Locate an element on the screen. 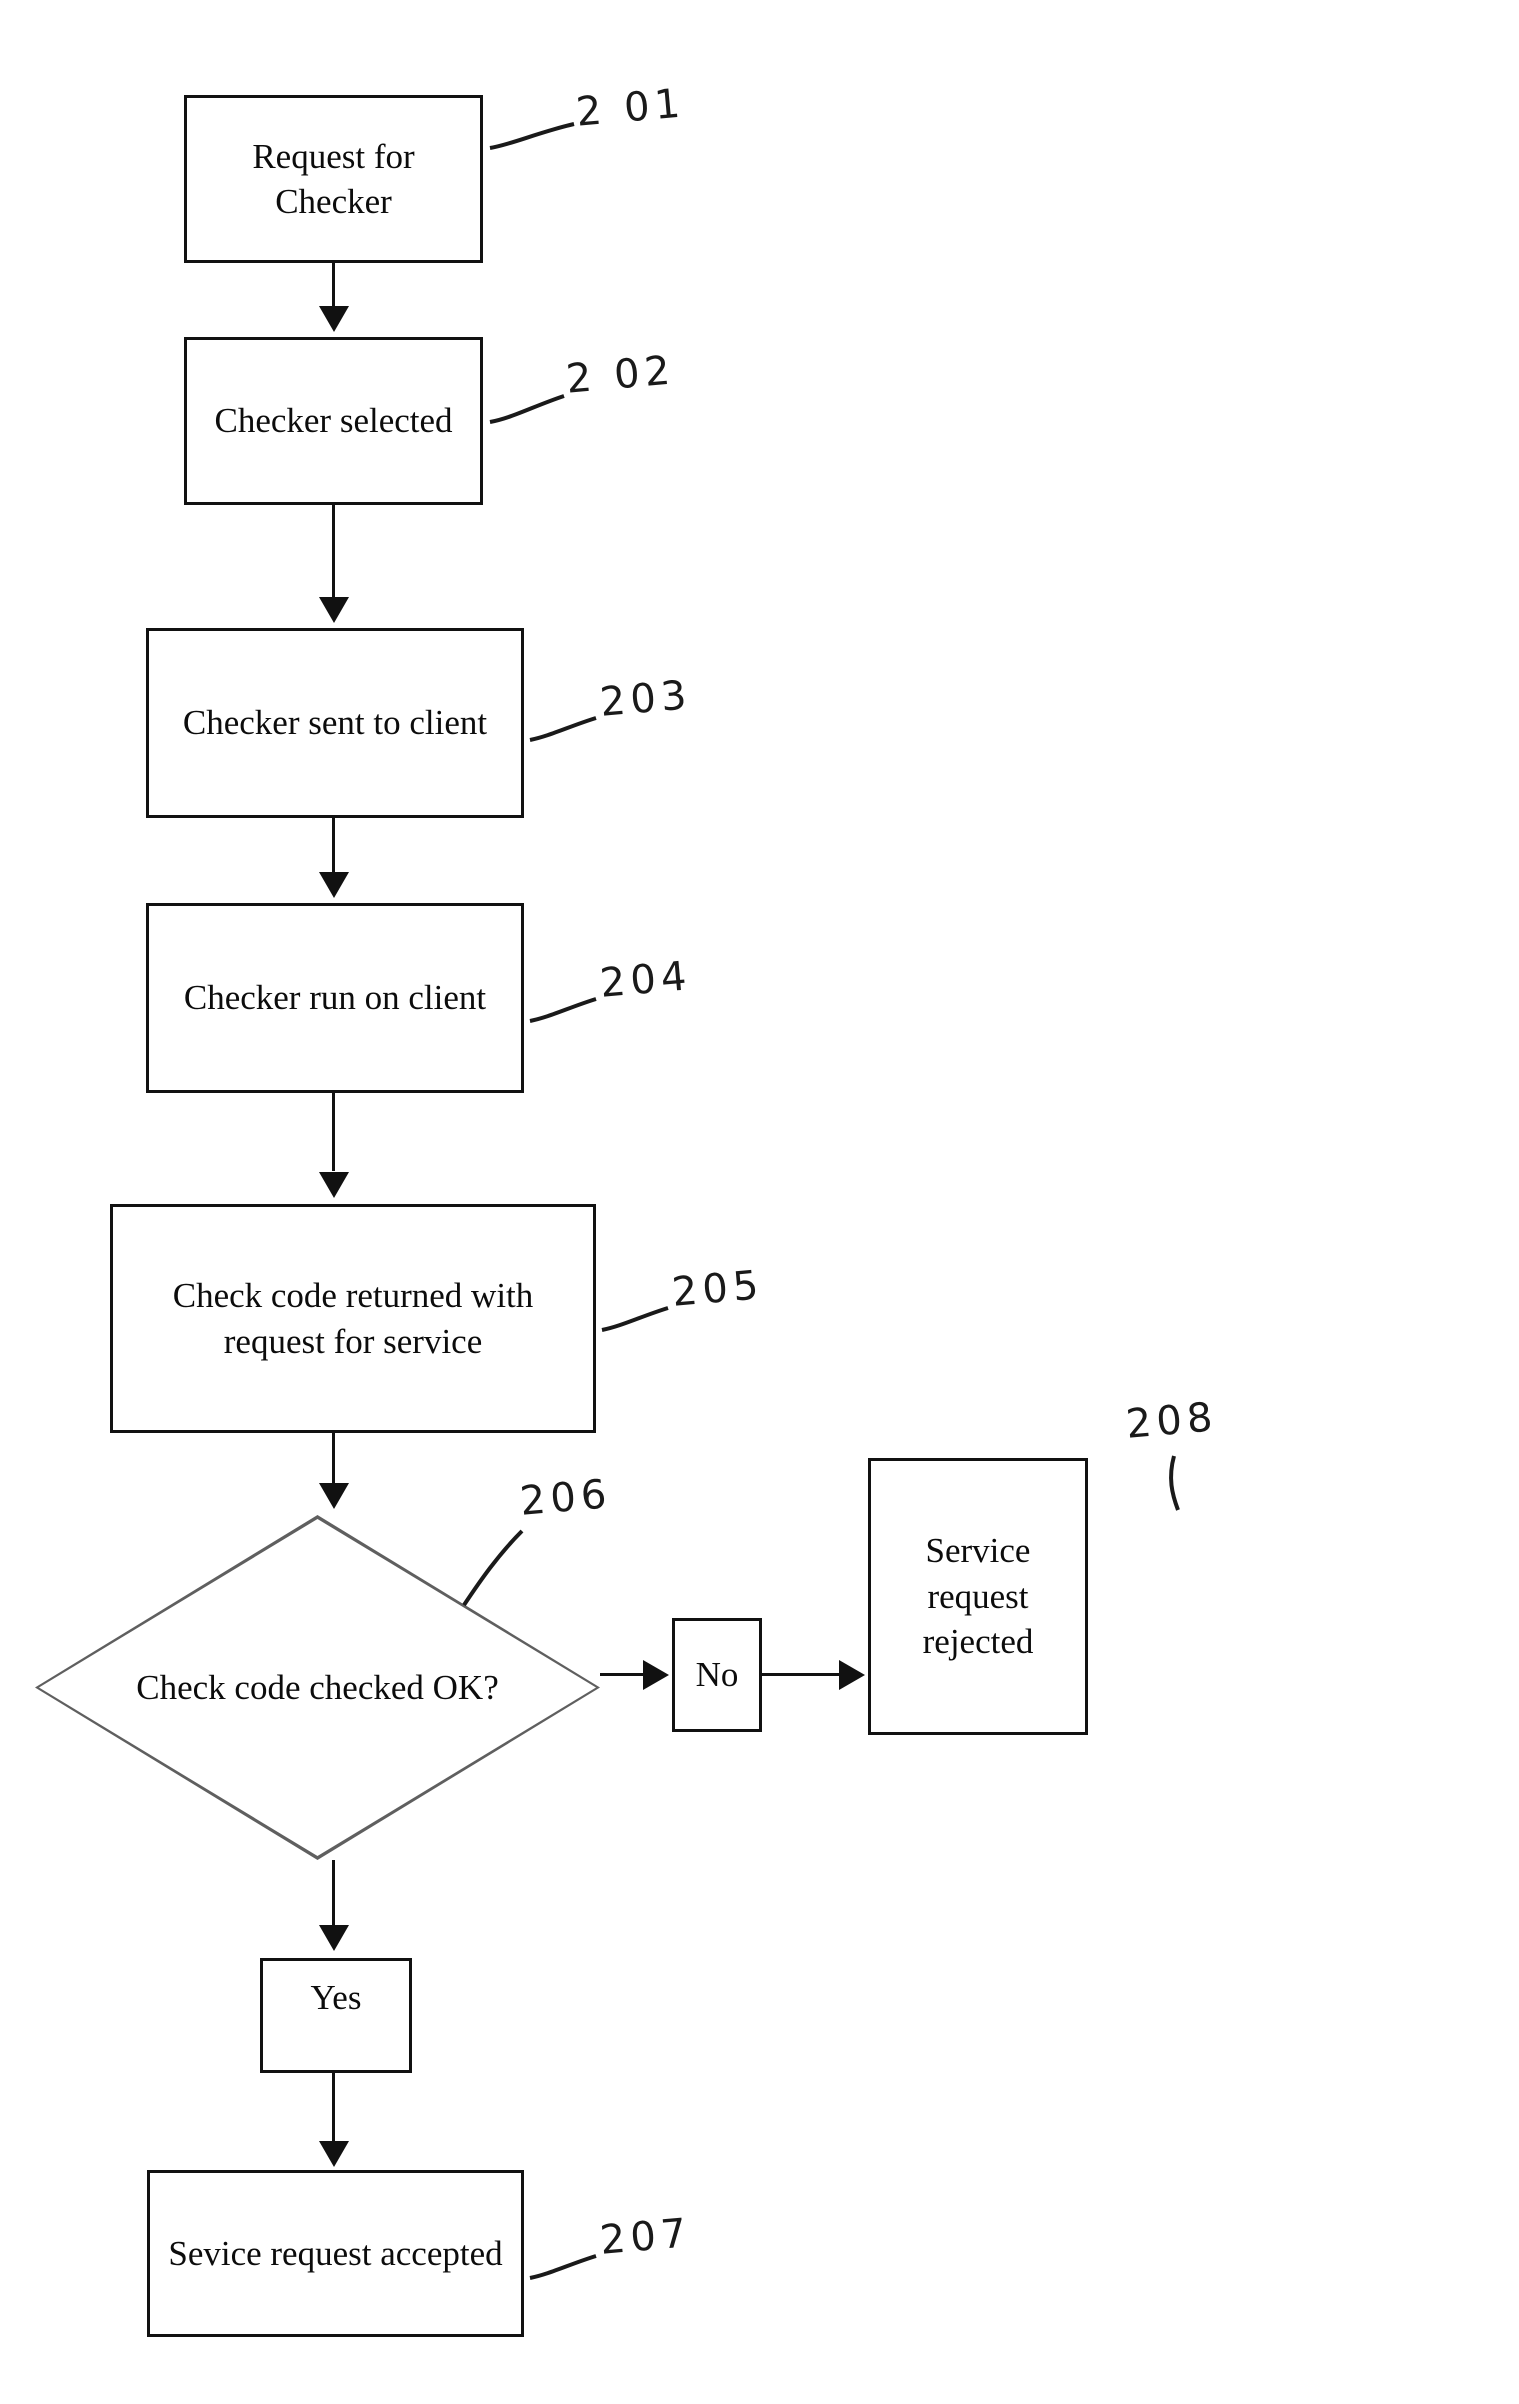  ref-numeral-206: 206 is located at coordinates (566, 1498).